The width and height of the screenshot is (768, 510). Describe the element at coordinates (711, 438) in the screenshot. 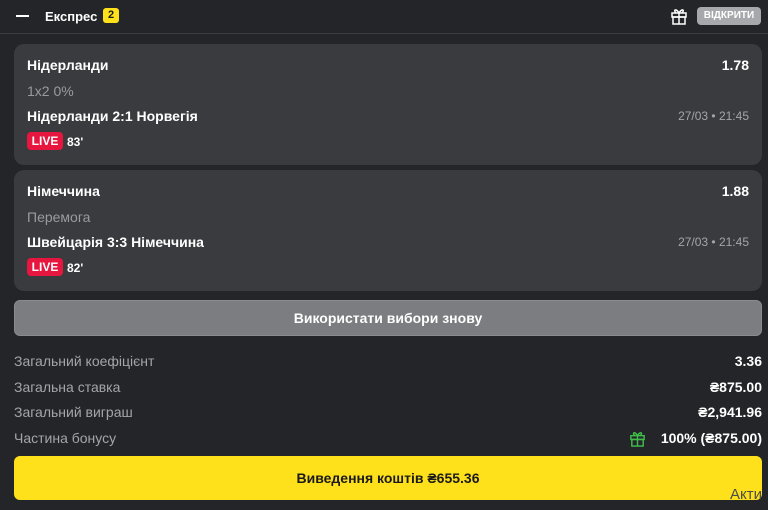

I see `summary-value: 100% (₴875.00)` at that location.